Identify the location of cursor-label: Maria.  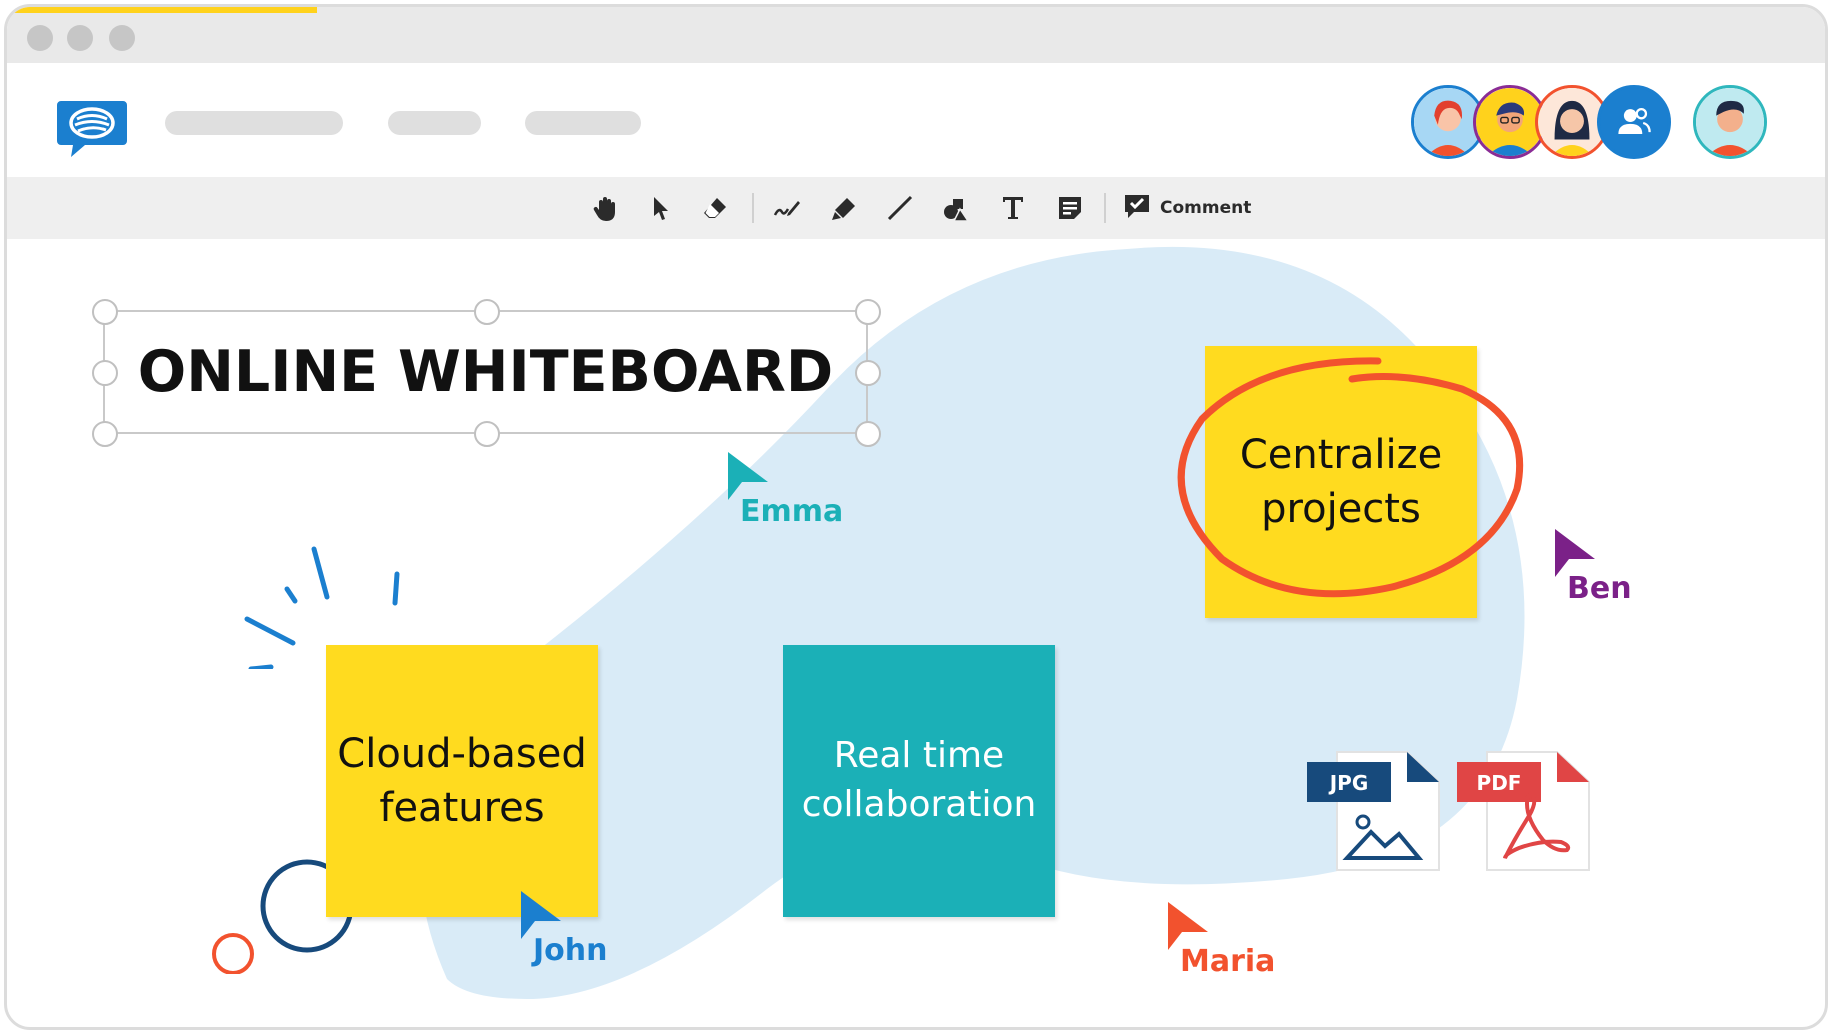
(1228, 961).